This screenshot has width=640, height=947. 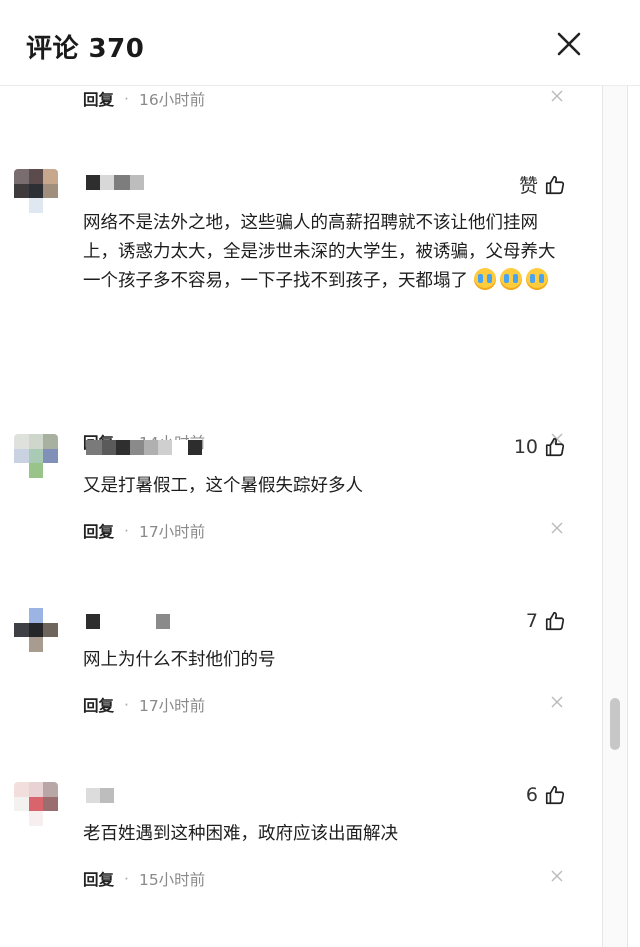 I want to click on like-button: 10, so click(x=540, y=447).